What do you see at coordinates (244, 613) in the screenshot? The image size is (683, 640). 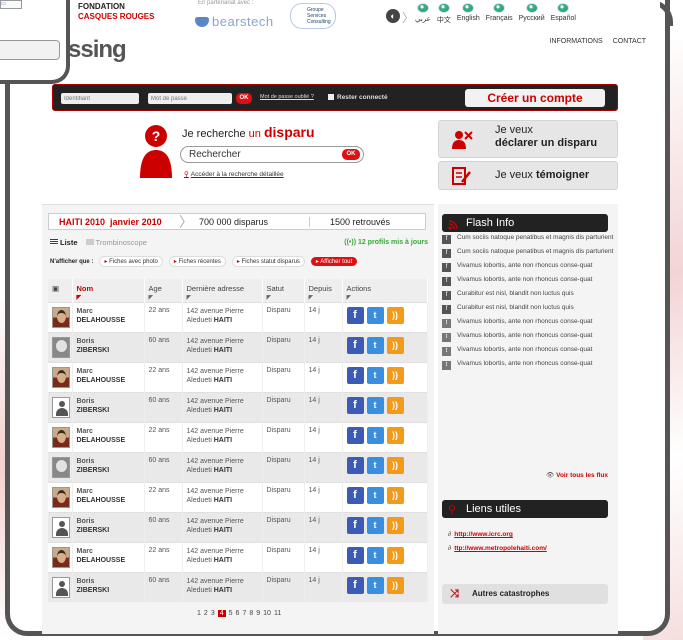 I see `page-link: 7` at bounding box center [244, 613].